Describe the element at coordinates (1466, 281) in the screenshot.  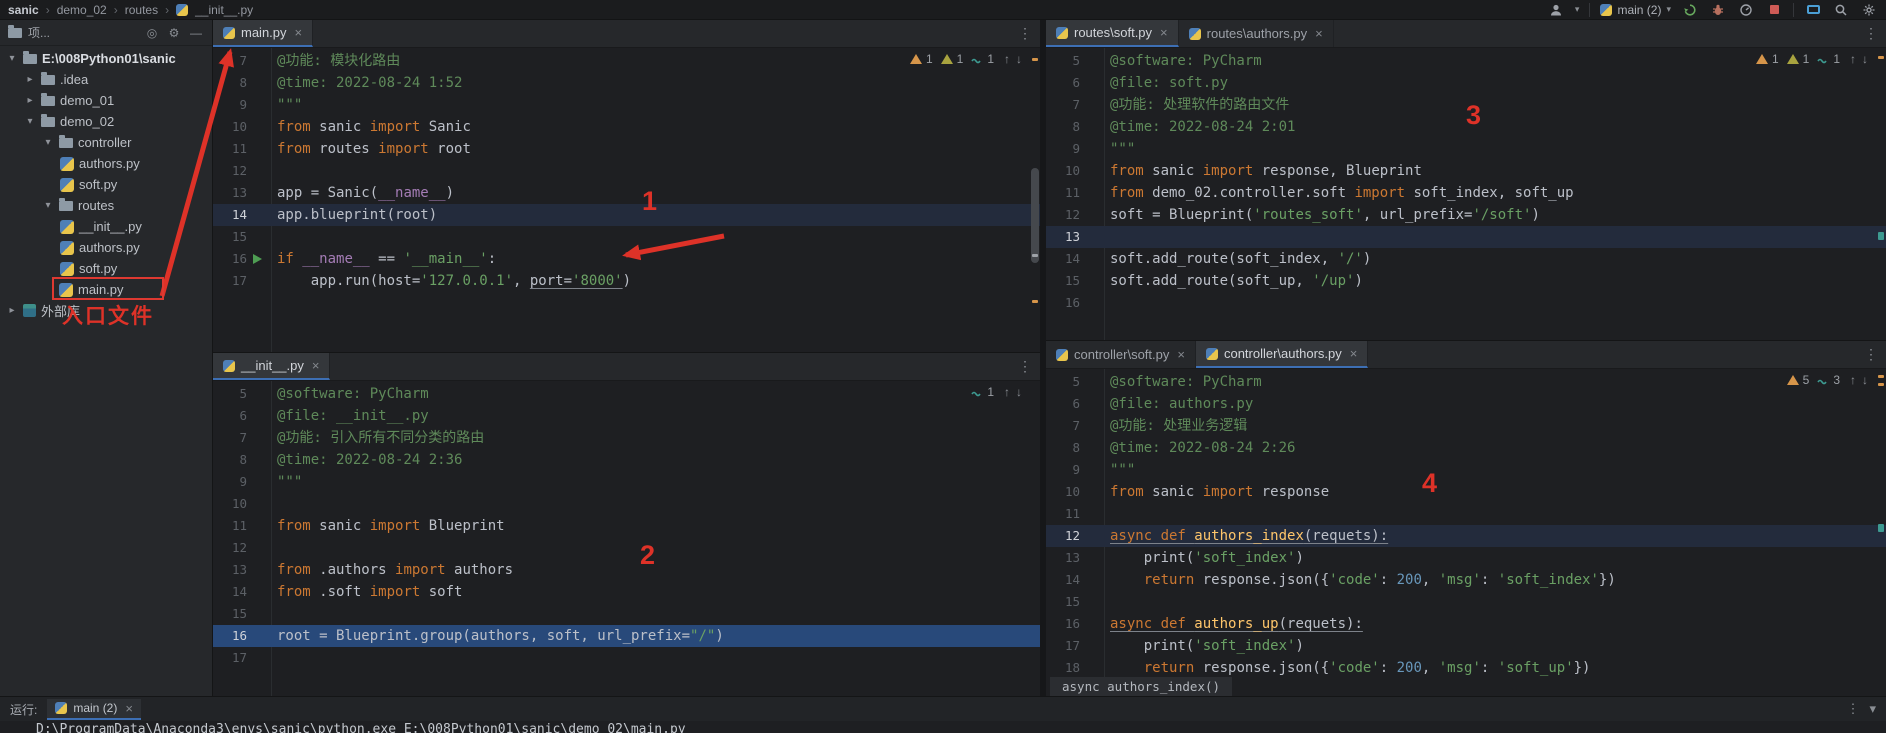
I see `code-line: 15 soft.add_route(soft_up, '/up')` at that location.